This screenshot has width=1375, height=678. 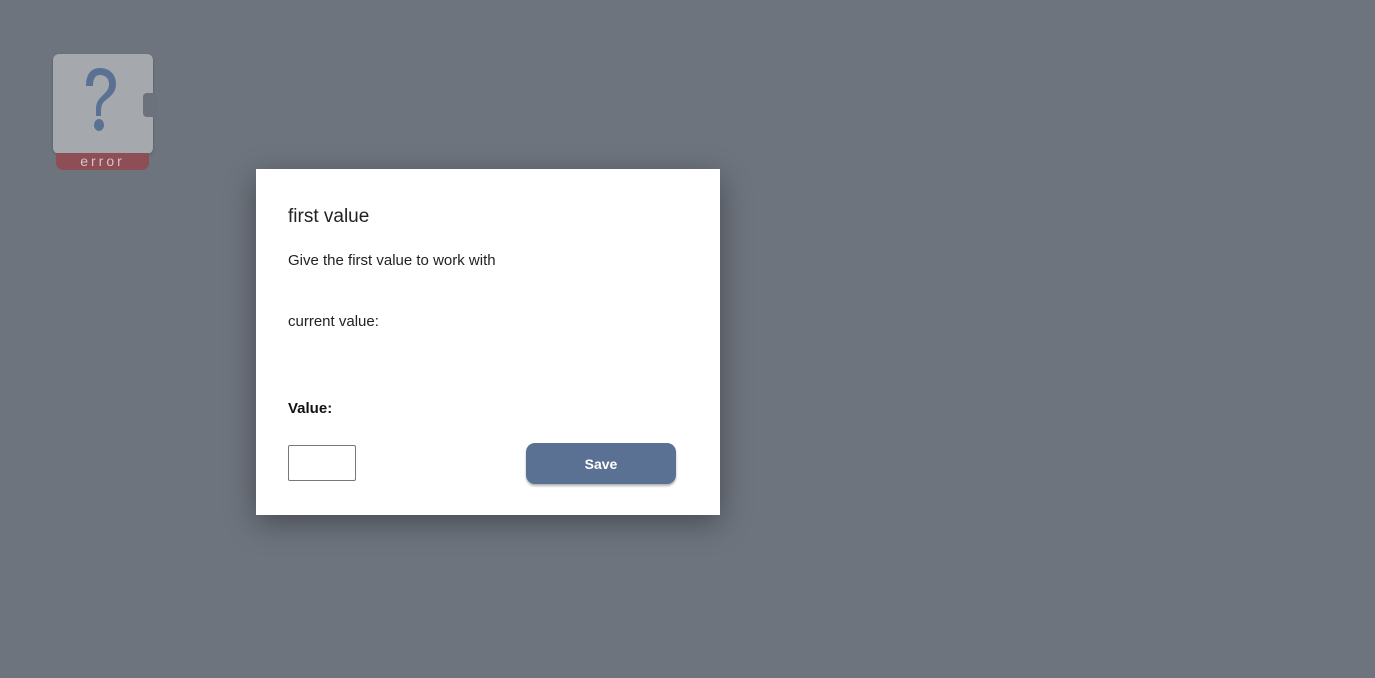 What do you see at coordinates (102, 161) in the screenshot?
I see `node-status-badge: error` at bounding box center [102, 161].